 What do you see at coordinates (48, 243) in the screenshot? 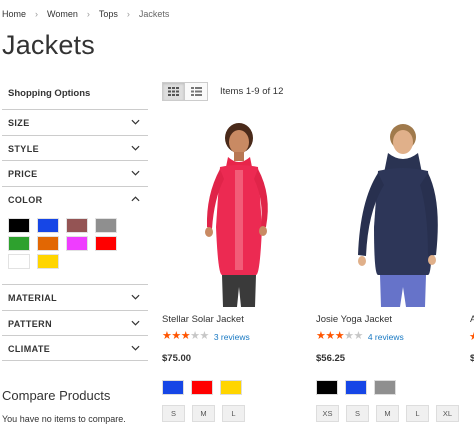
I see `color-swatch-orange` at bounding box center [48, 243].